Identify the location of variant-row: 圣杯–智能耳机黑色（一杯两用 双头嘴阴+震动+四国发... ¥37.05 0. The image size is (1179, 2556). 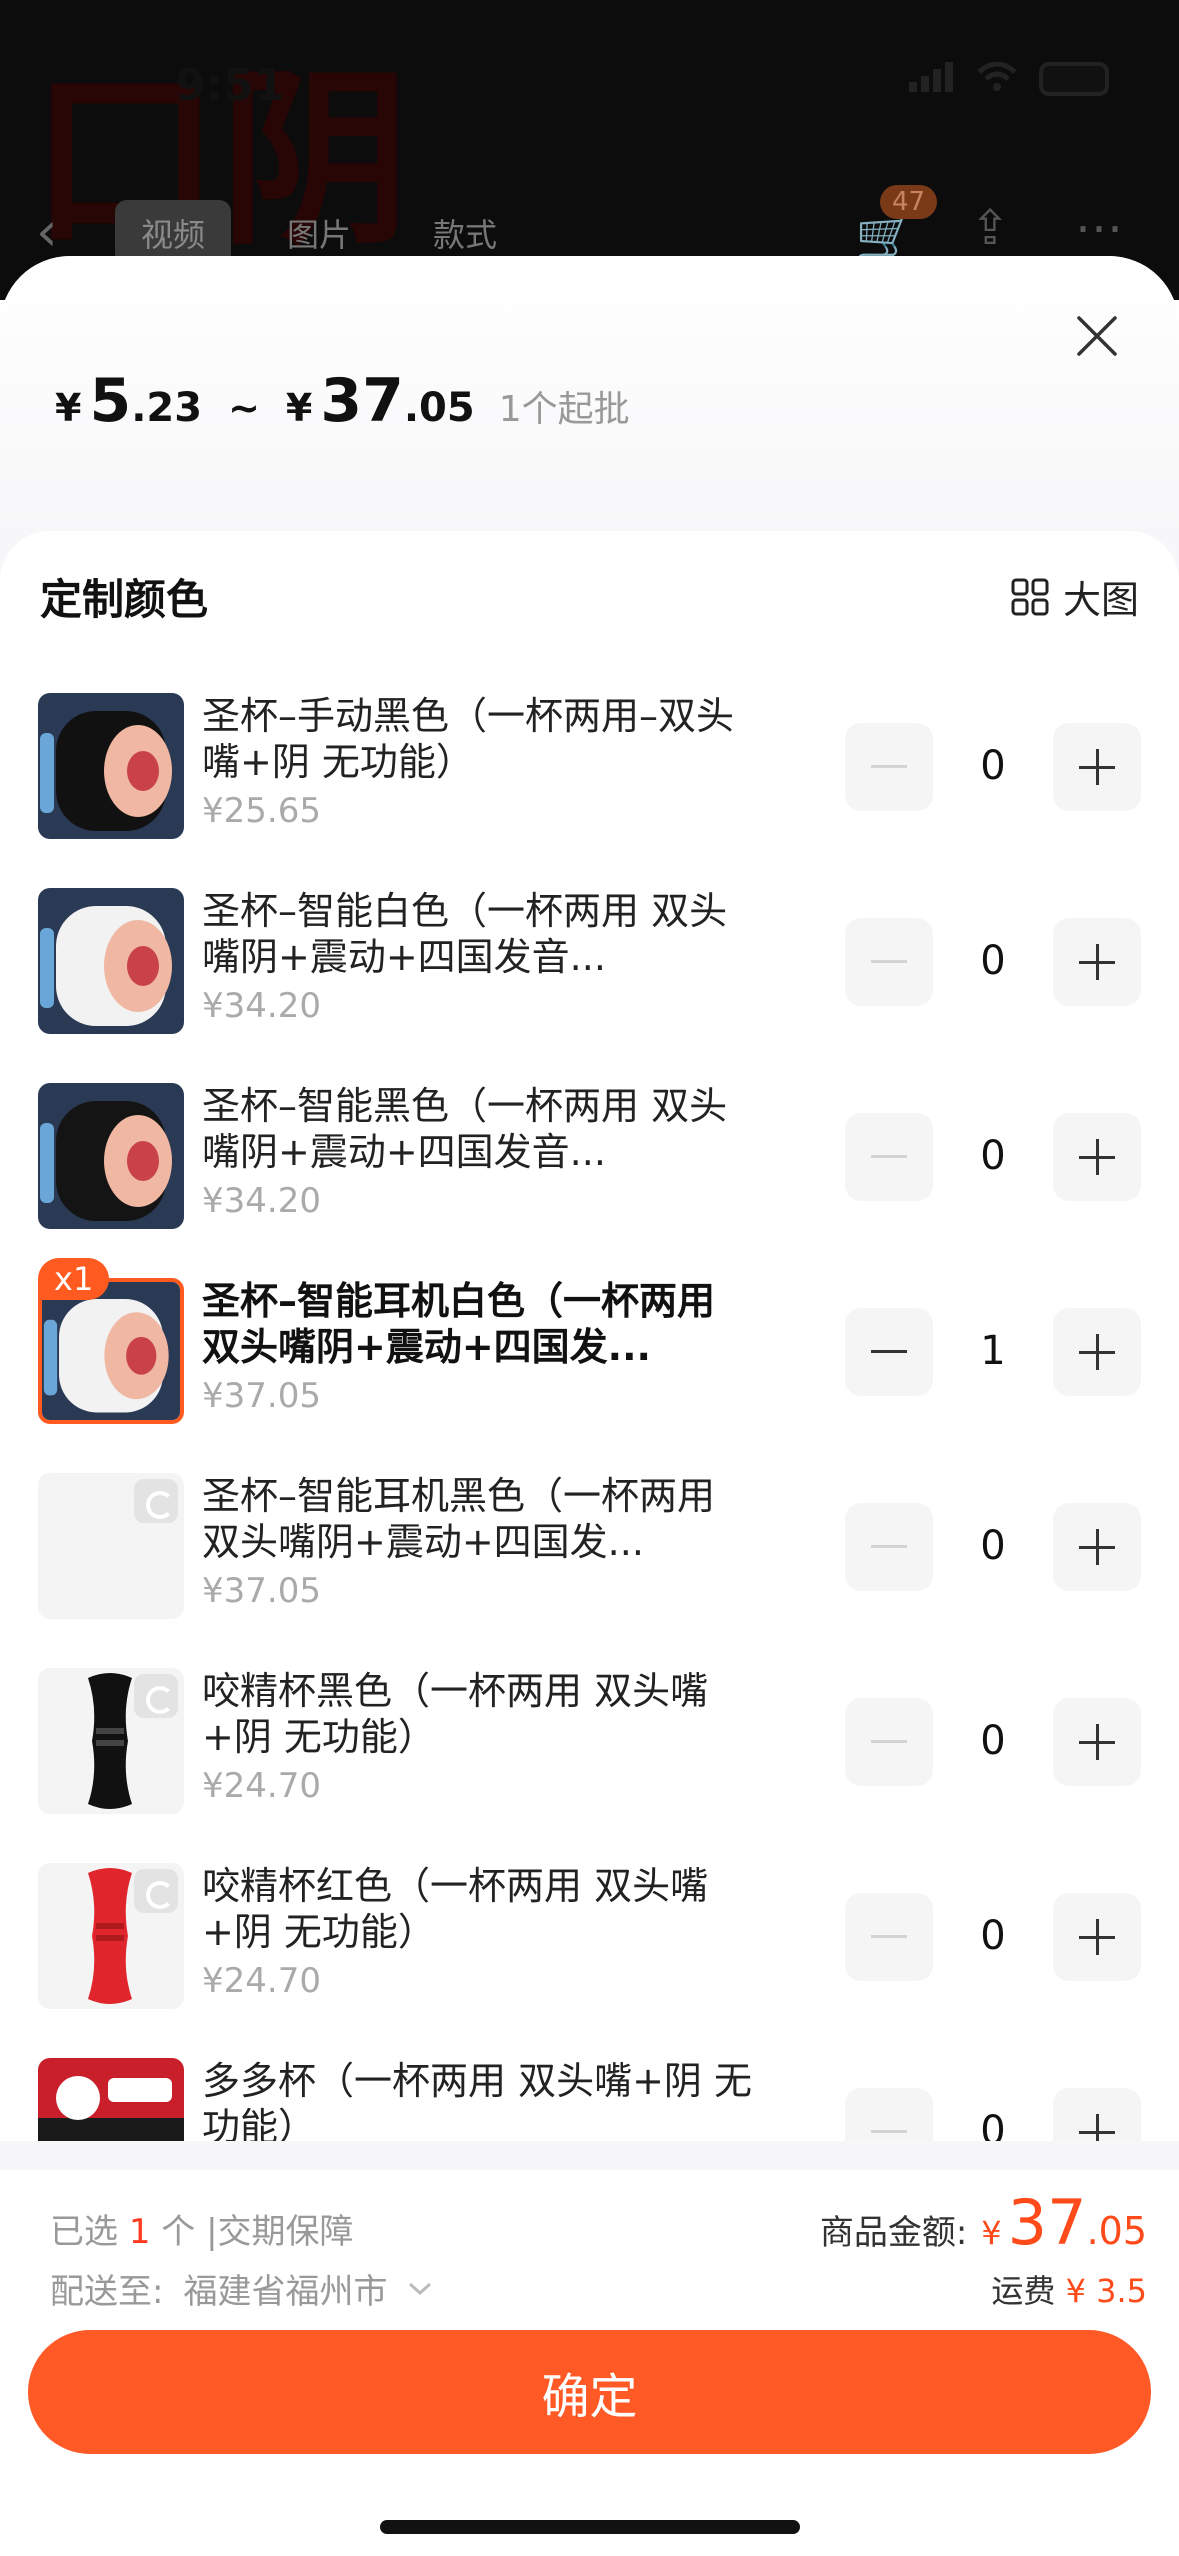
(589, 1548).